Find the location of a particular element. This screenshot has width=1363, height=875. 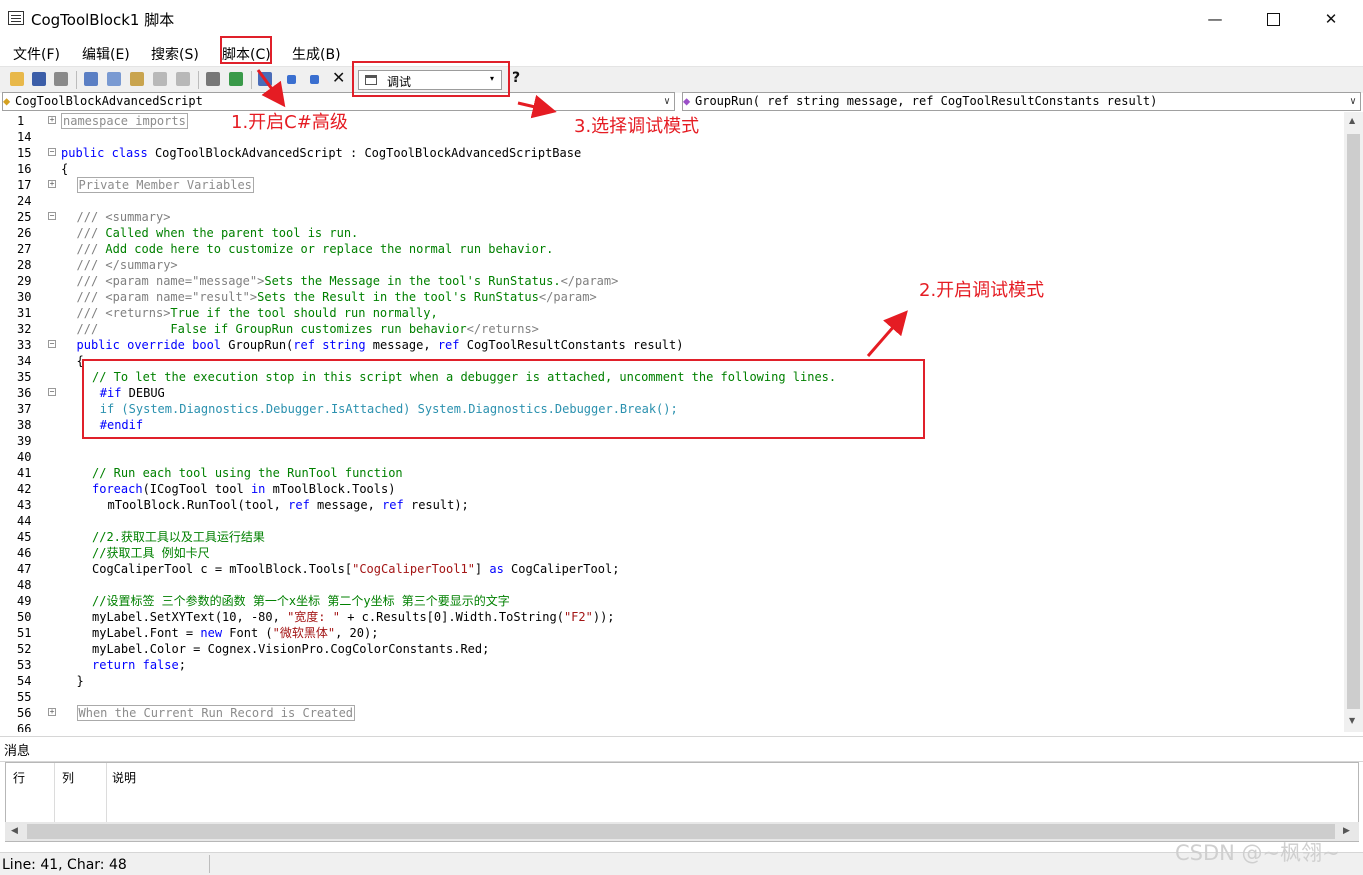

arrow-step1 is located at coordinates (271, 88).